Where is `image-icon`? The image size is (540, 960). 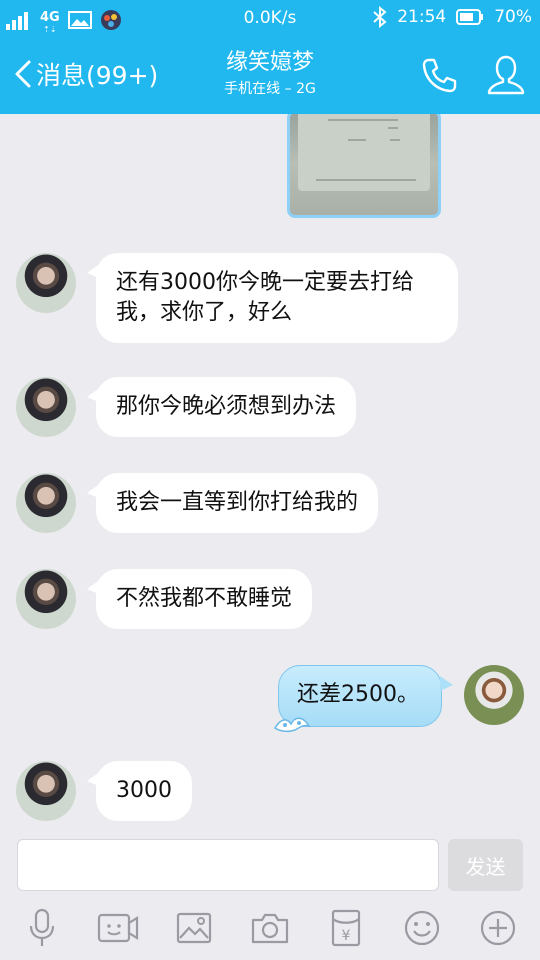
image-icon is located at coordinates (194, 928).